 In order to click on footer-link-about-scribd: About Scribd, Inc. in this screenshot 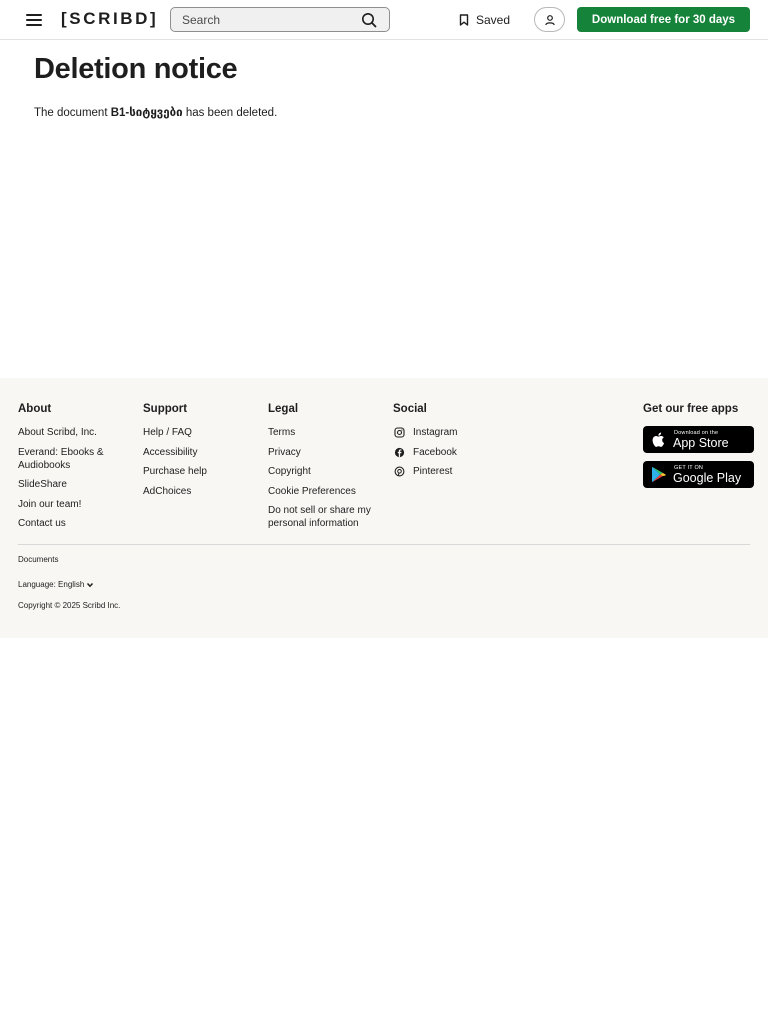, I will do `click(73, 432)`.